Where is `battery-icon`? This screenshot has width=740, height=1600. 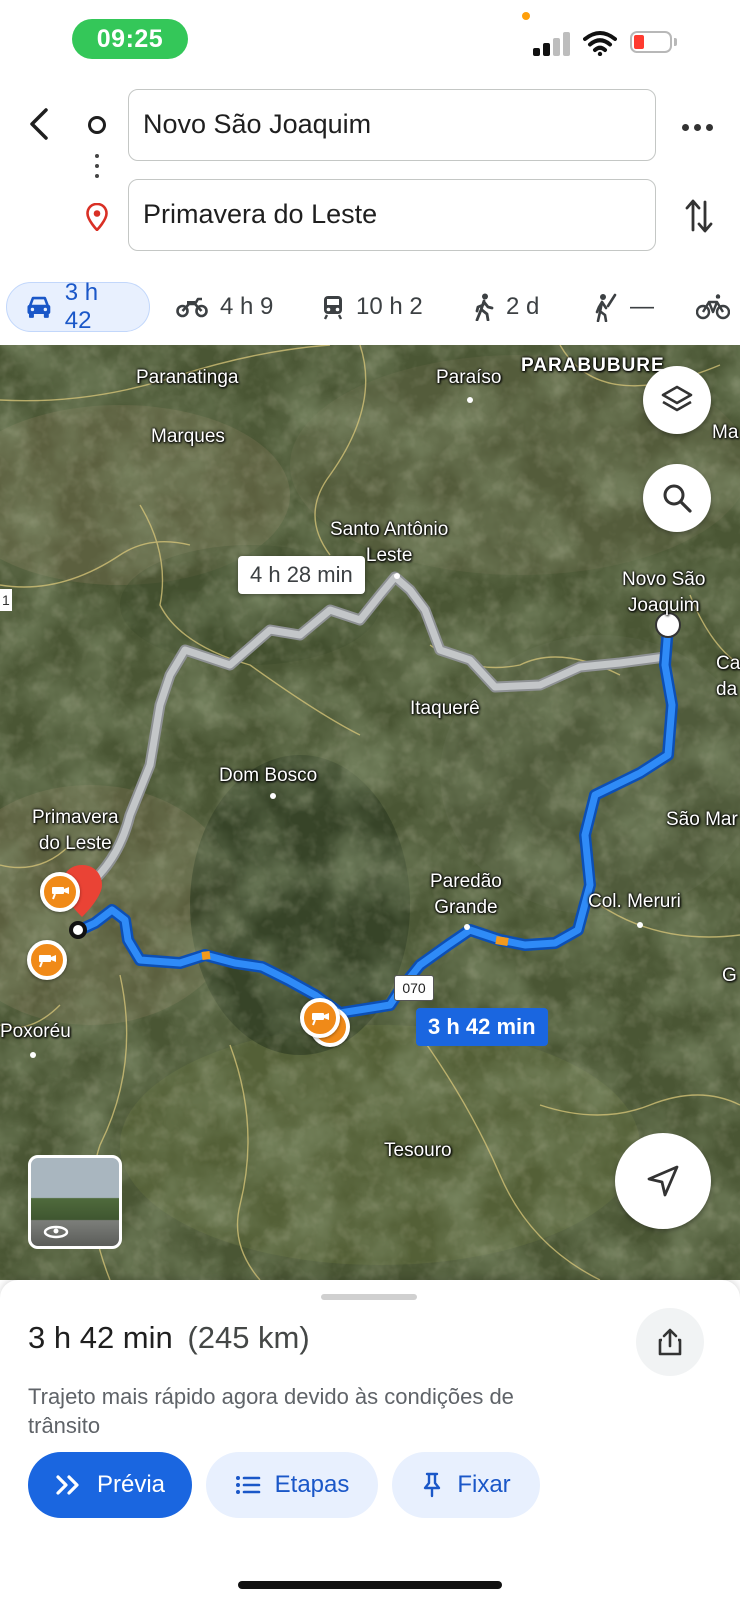 battery-icon is located at coordinates (654, 43).